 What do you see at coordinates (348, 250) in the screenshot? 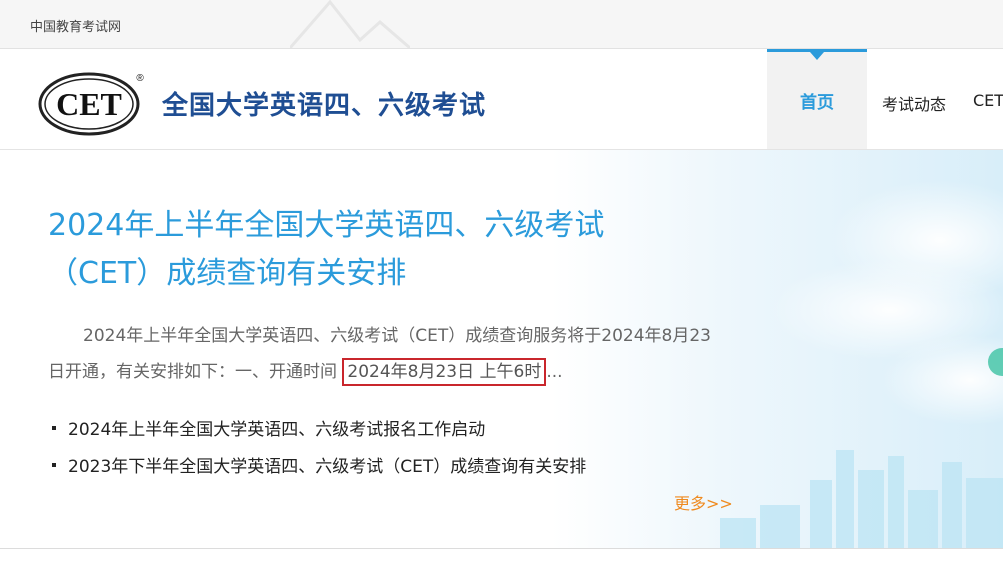
I see `headline: 2024年上半年全国大学英语四、六级考试（CET）成绩查询有关安排` at bounding box center [348, 250].